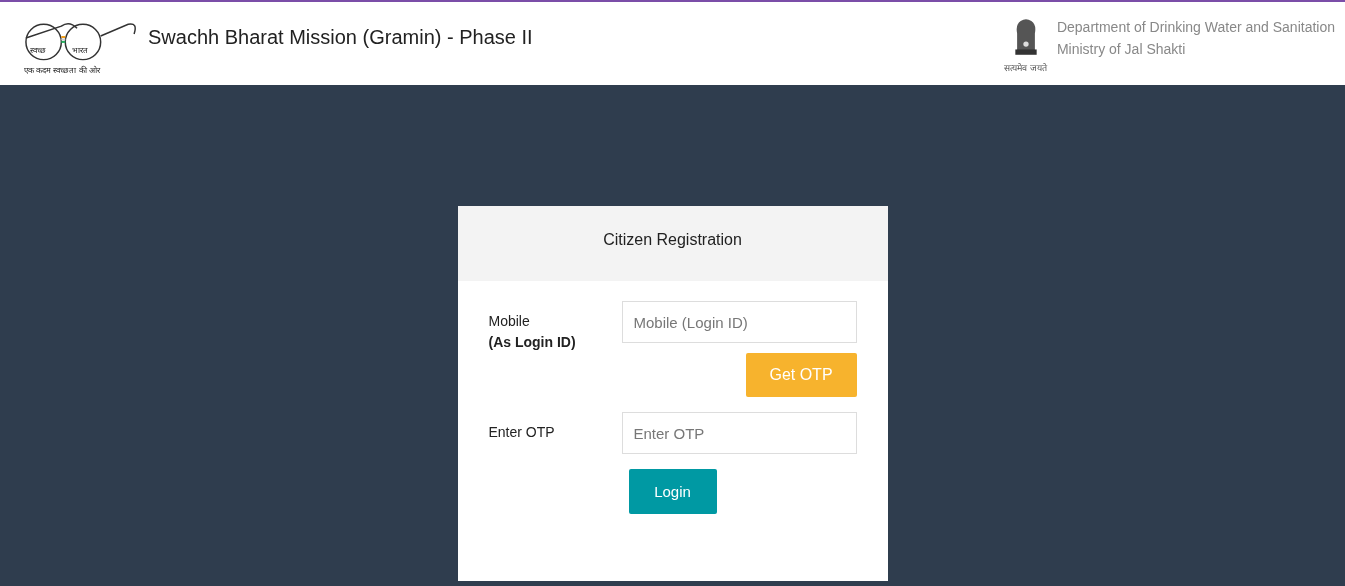  I want to click on card-title: Citizen Registration, so click(672, 239).